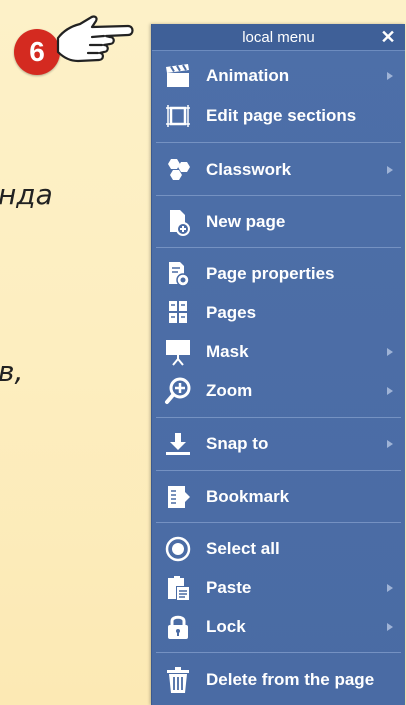 This screenshot has height=705, width=406. What do you see at coordinates (278, 352) in the screenshot?
I see `menu-item-mask: Mask` at bounding box center [278, 352].